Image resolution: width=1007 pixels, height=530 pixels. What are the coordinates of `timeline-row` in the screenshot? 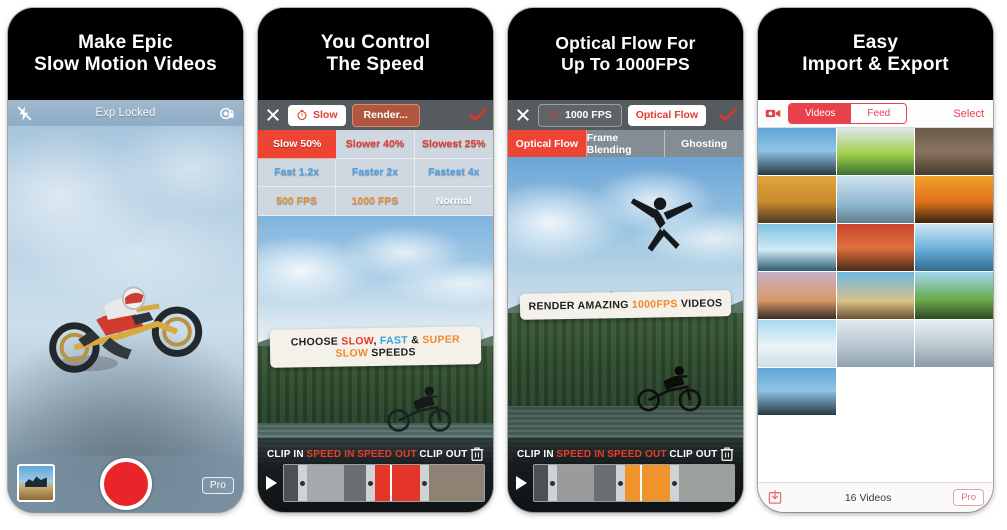 It's located at (375, 483).